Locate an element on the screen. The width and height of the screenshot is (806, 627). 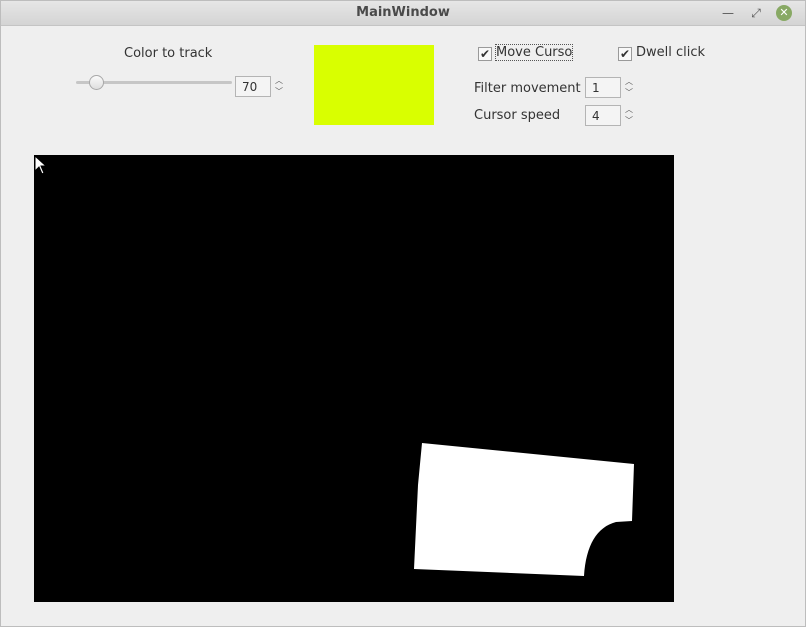
mask-canvas is located at coordinates (524, 509).